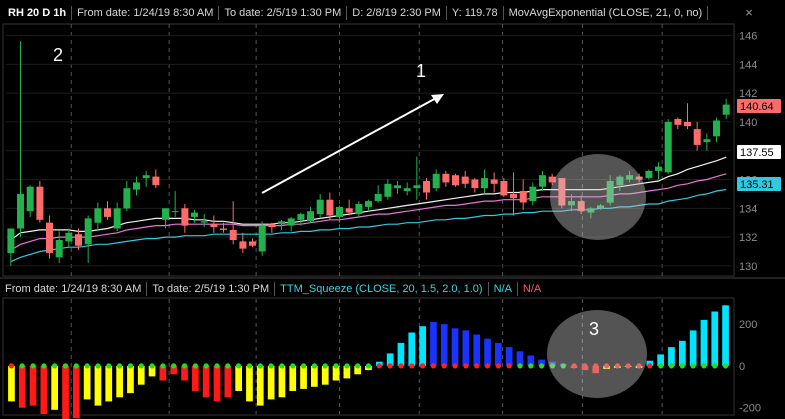 The width and height of the screenshot is (785, 419). Describe the element at coordinates (58, 55) in the screenshot. I see `annotation-label-2: 2` at that location.